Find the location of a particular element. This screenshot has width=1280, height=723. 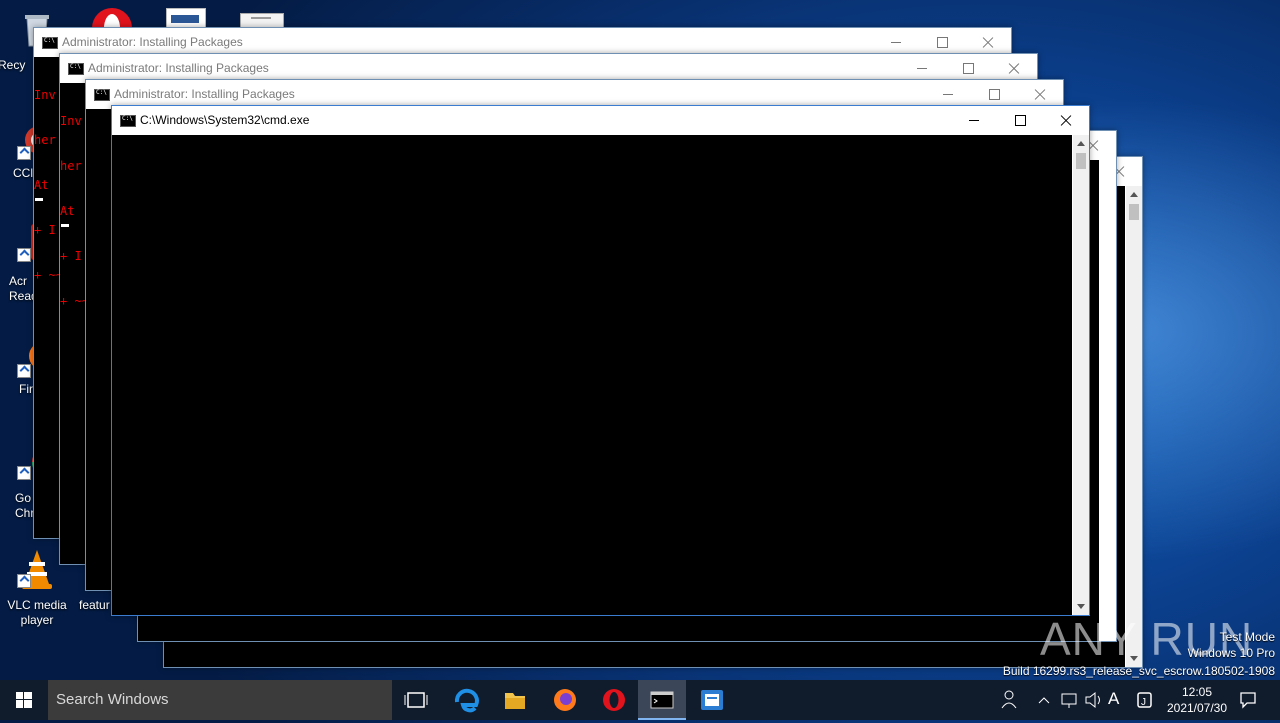

chevron-up-icon is located at coordinates (1044, 700).